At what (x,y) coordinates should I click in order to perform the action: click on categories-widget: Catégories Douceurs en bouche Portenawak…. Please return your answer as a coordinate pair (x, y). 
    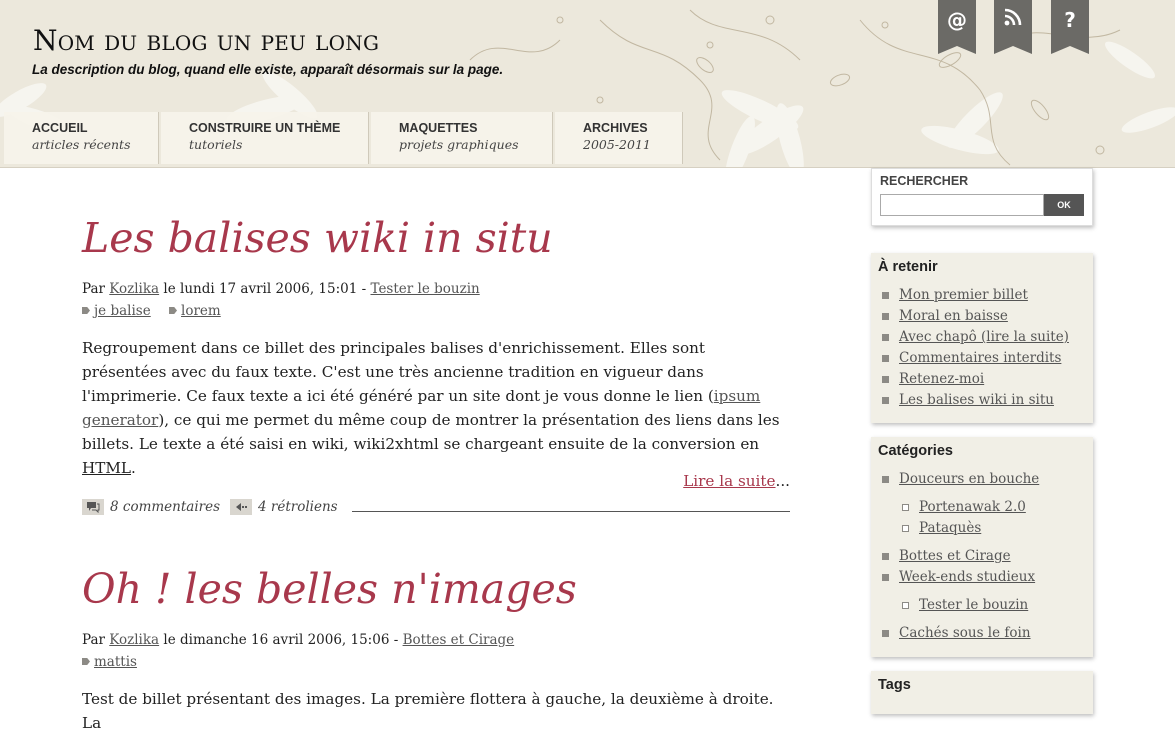
    Looking at the image, I should click on (982, 547).